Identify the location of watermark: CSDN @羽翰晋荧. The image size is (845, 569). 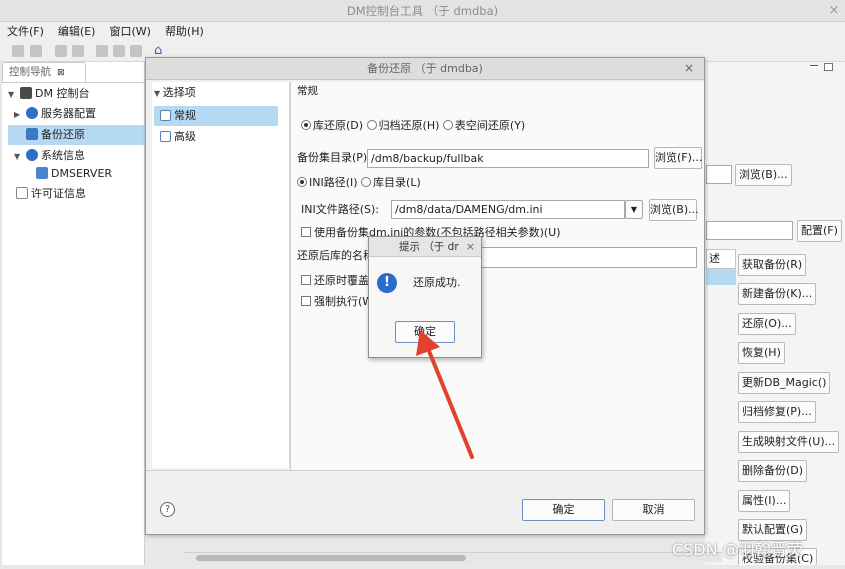
(737, 549).